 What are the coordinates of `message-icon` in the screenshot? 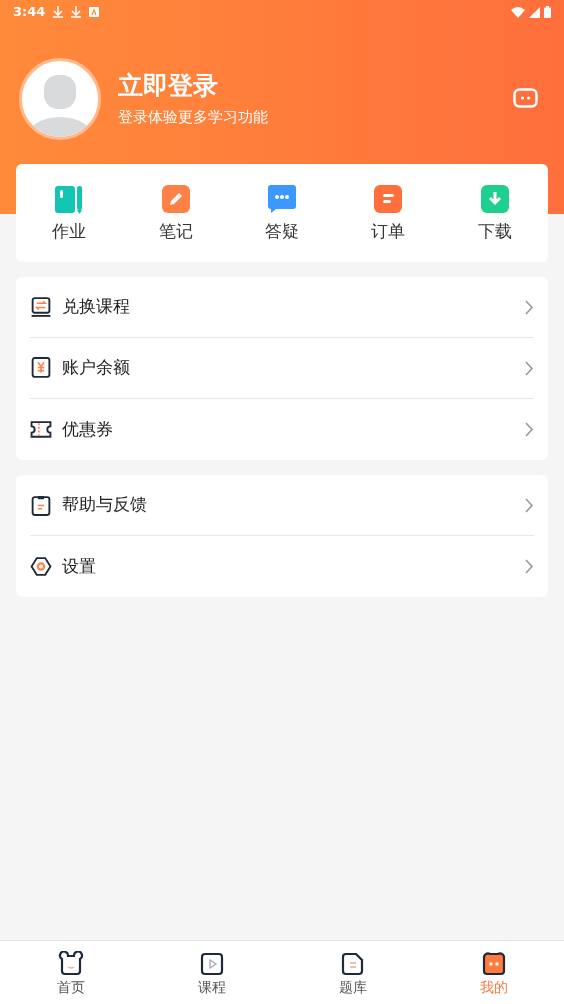 It's located at (525, 99).